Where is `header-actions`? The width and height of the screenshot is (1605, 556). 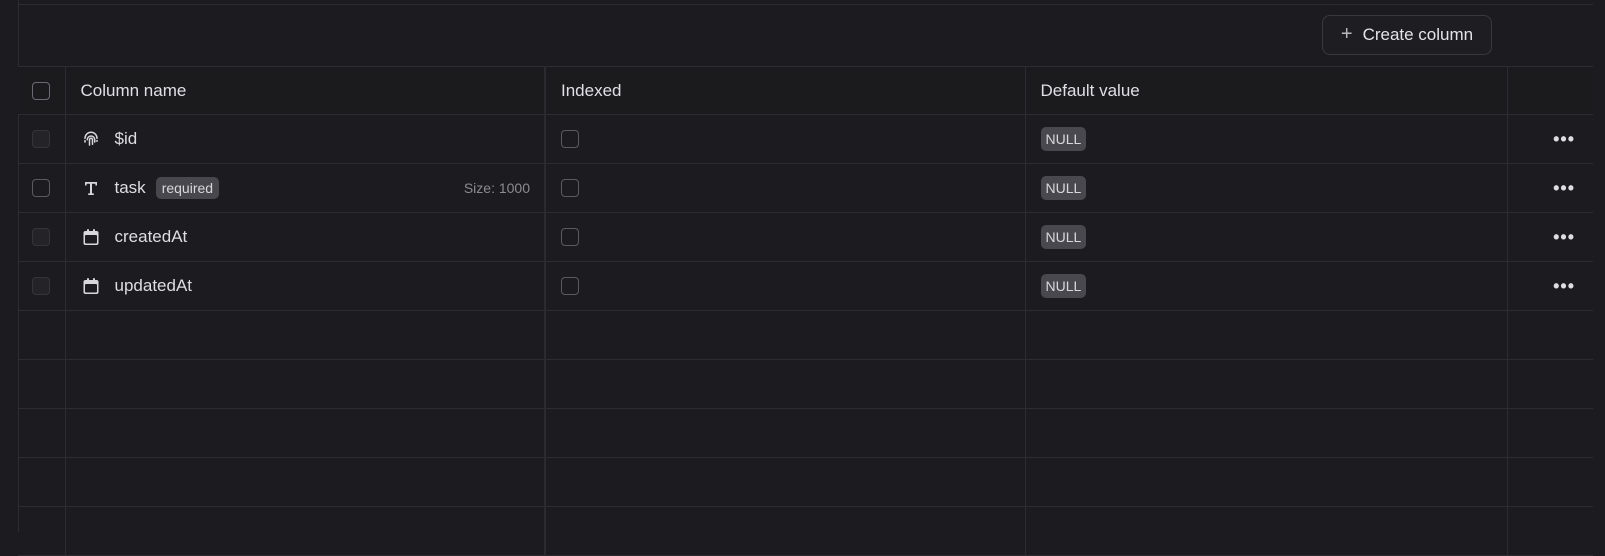 header-actions is located at coordinates (1550, 90).